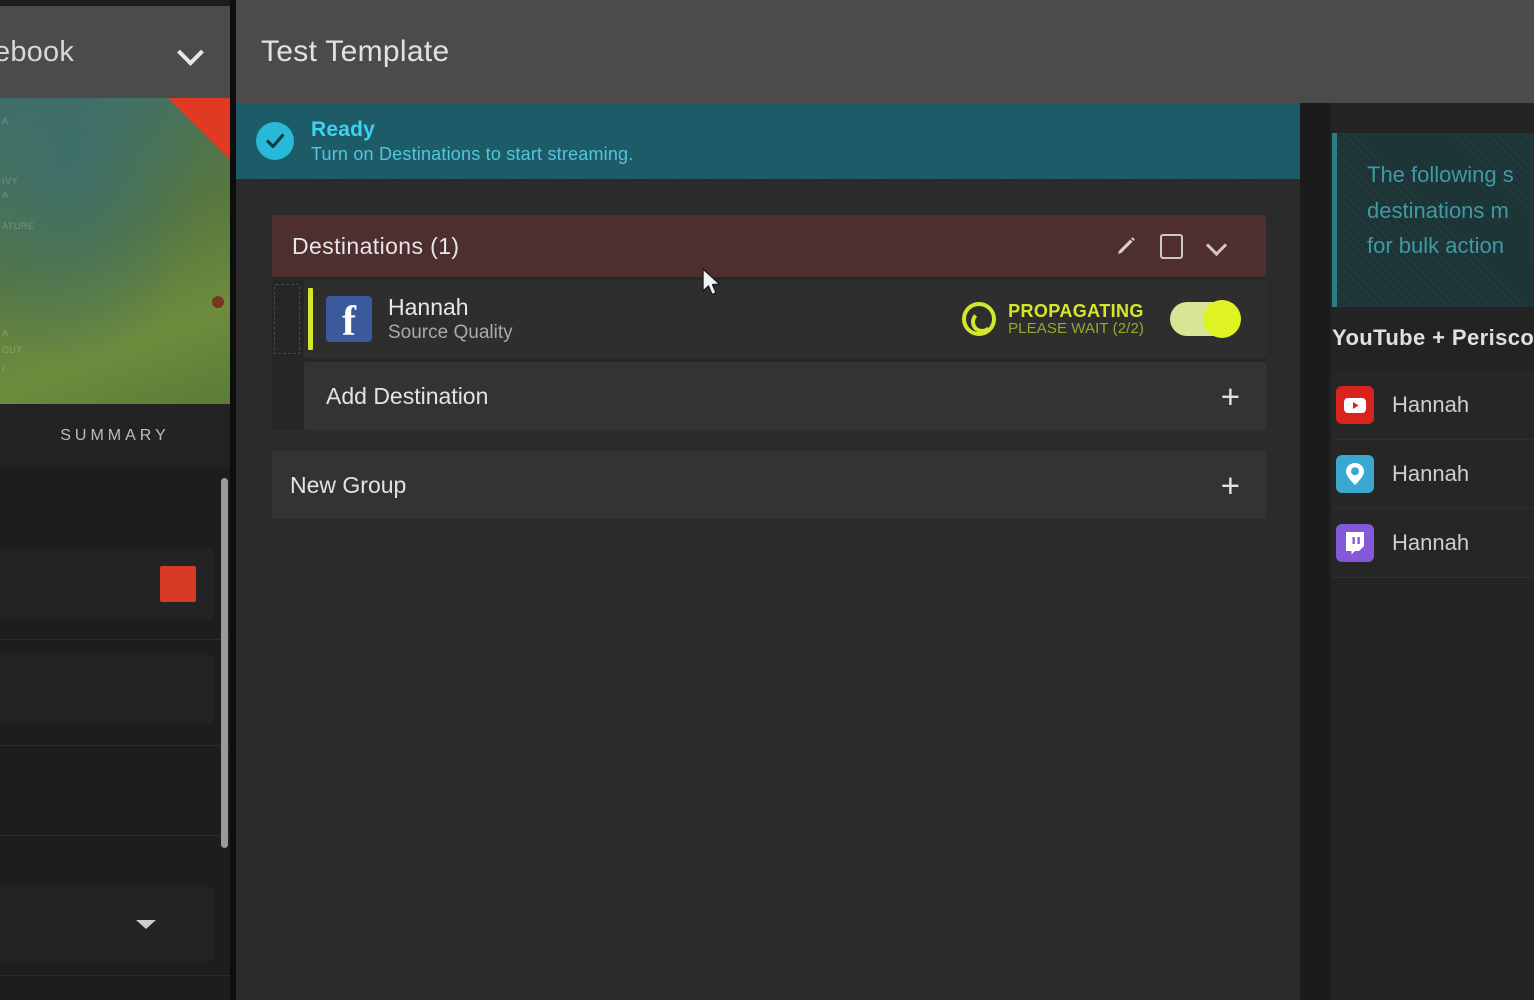 Image resolution: width=1534 pixels, height=1000 pixels. Describe the element at coordinates (1125, 246) in the screenshot. I see `pencil-icon` at that location.